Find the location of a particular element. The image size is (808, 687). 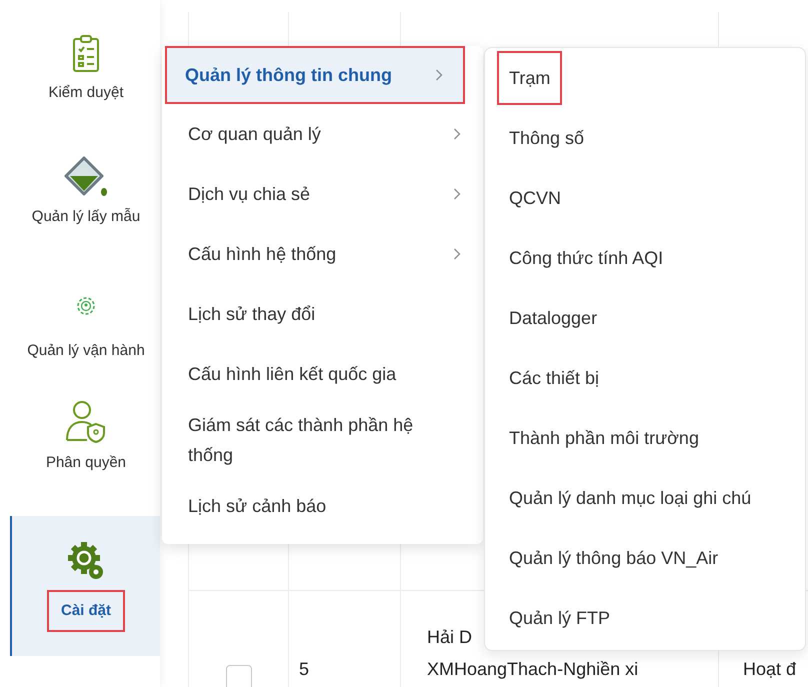

menu-item: Lịch sử thay đổi is located at coordinates (322, 314).